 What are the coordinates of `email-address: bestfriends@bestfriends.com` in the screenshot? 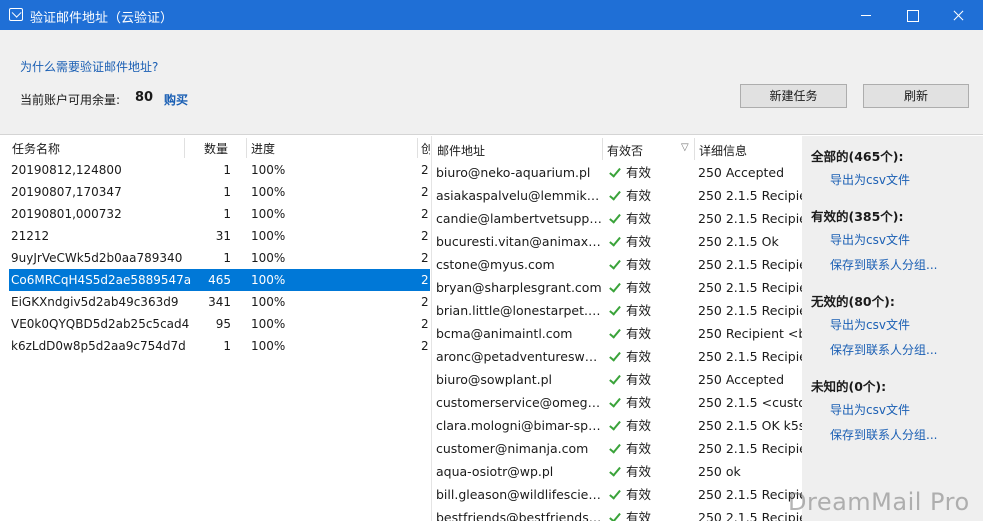 It's located at (520, 515).